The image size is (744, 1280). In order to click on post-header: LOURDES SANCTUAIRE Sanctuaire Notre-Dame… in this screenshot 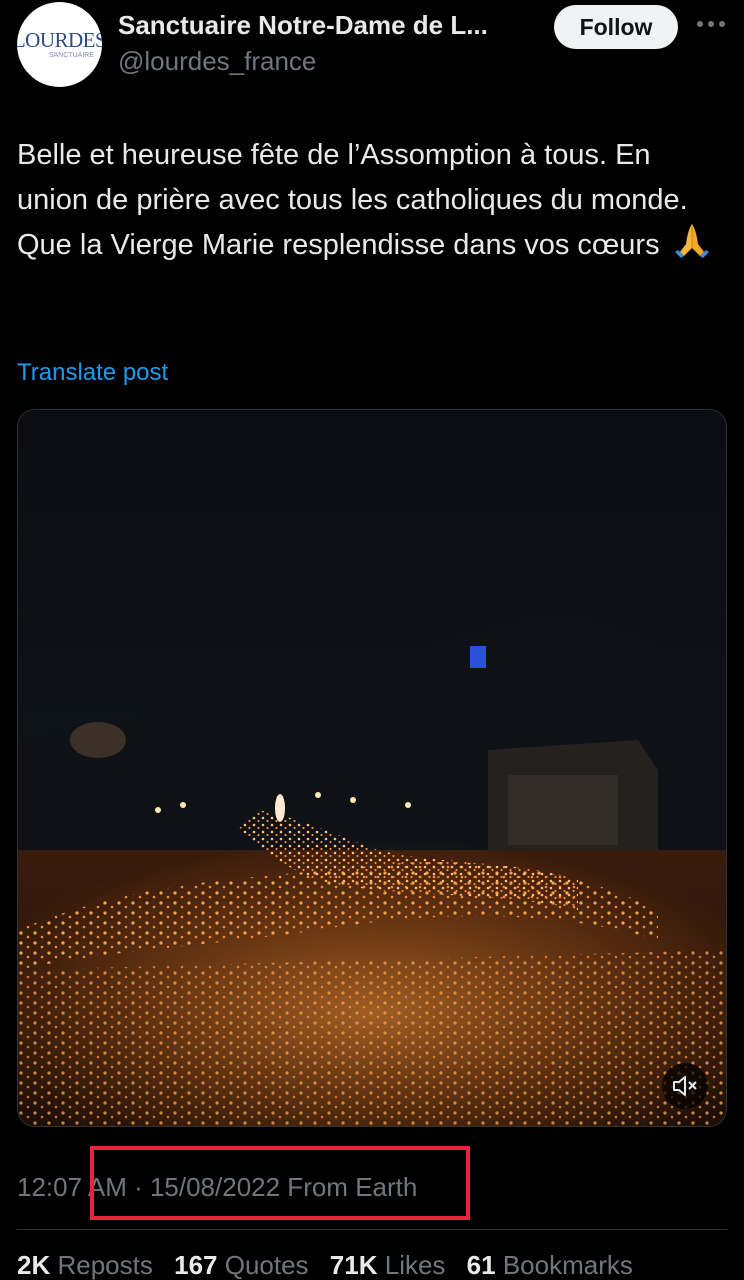, I will do `click(372, 50)`.